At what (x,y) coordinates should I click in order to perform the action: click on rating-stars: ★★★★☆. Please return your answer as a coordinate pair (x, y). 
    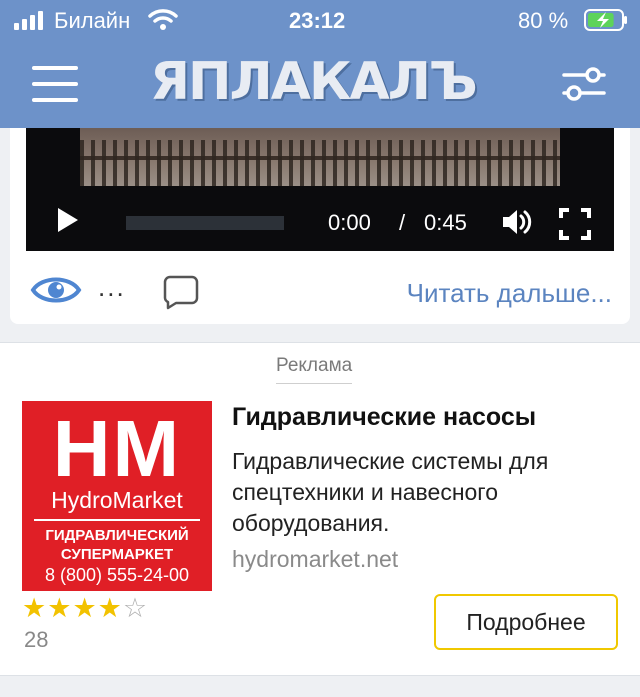
    Looking at the image, I should click on (85, 608).